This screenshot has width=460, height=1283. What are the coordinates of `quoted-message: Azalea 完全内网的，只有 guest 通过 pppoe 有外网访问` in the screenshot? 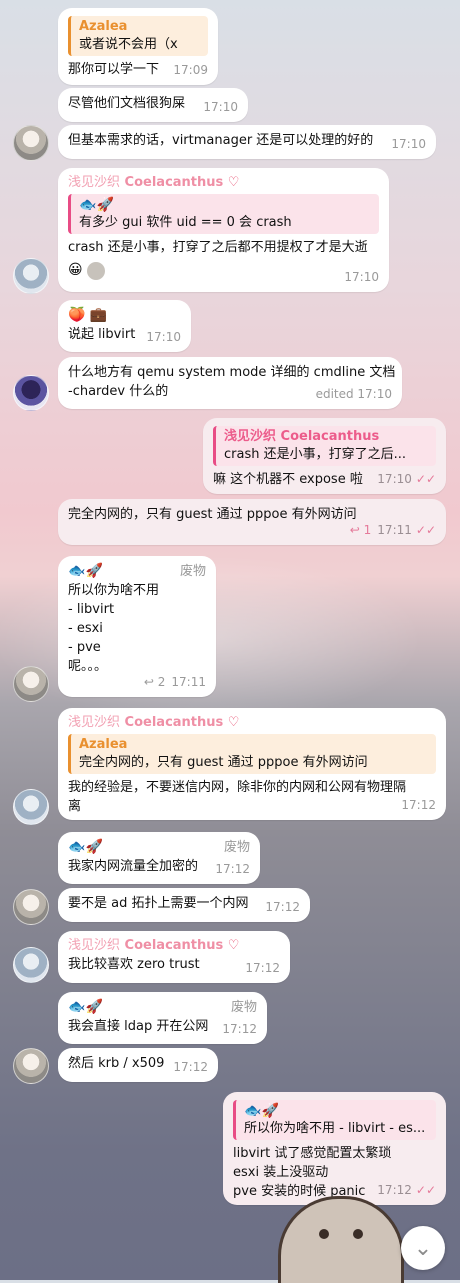 It's located at (252, 754).